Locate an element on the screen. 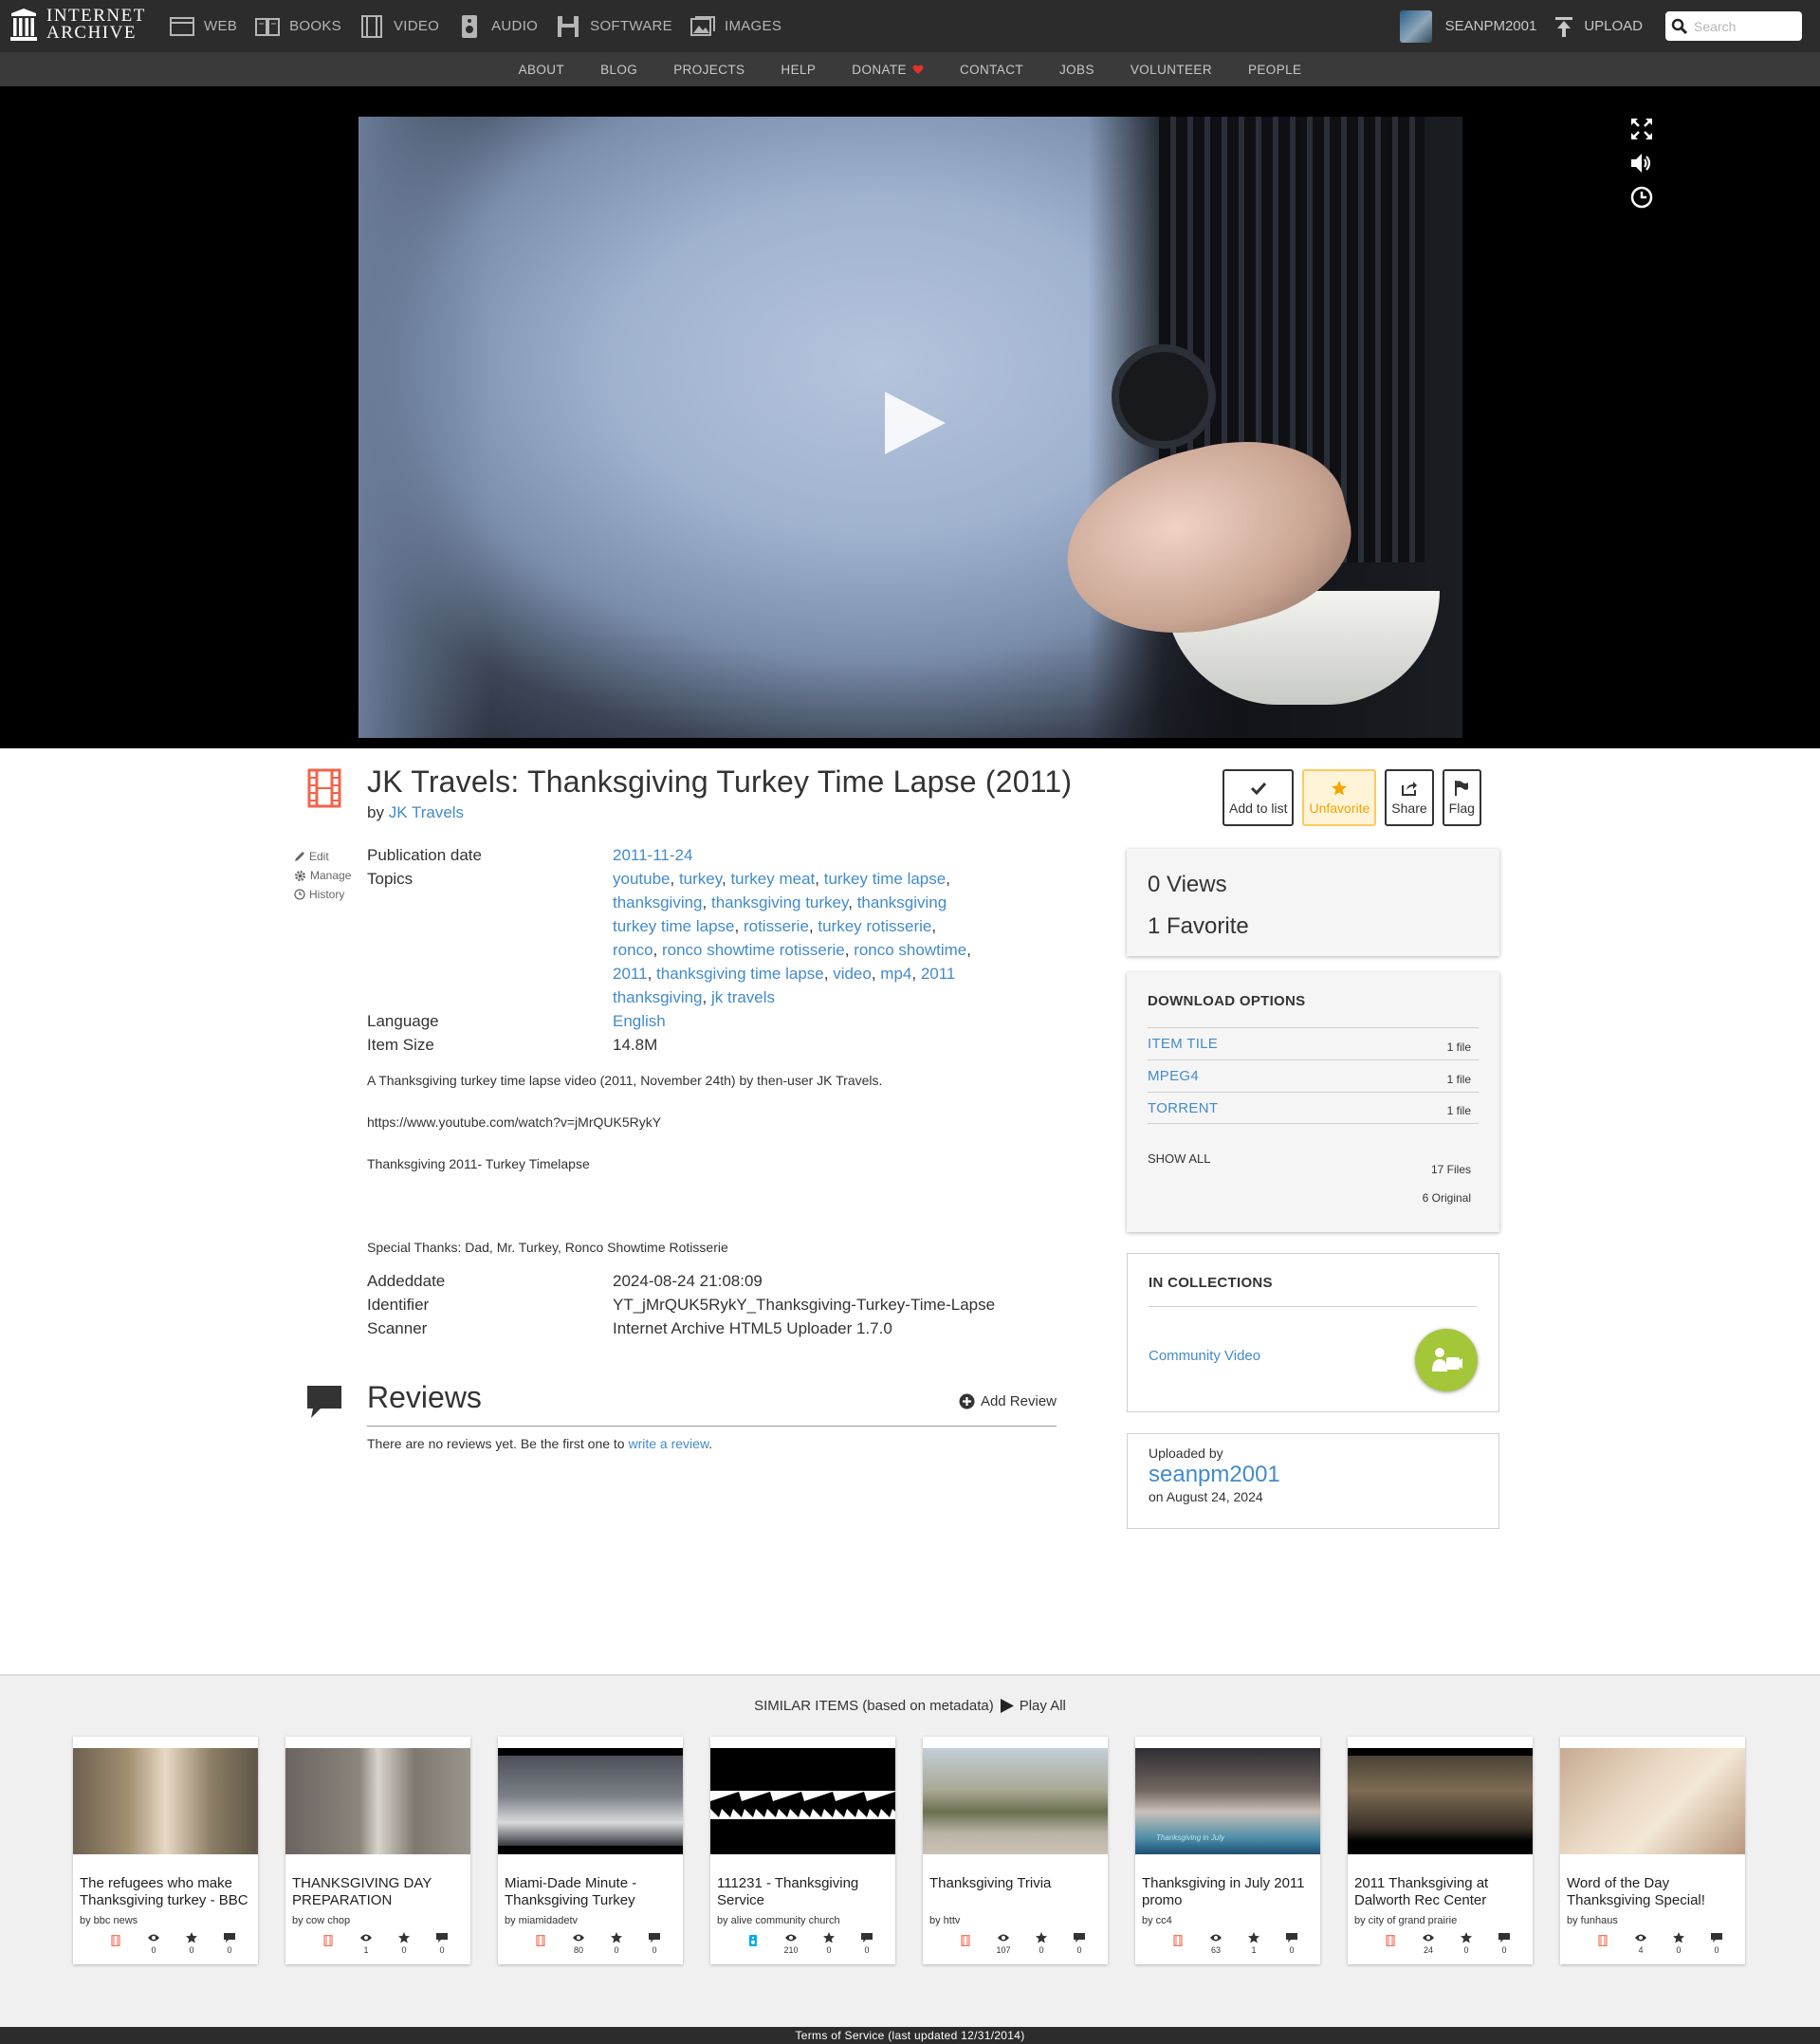  nav-books: BOOKS is located at coordinates (297, 27).